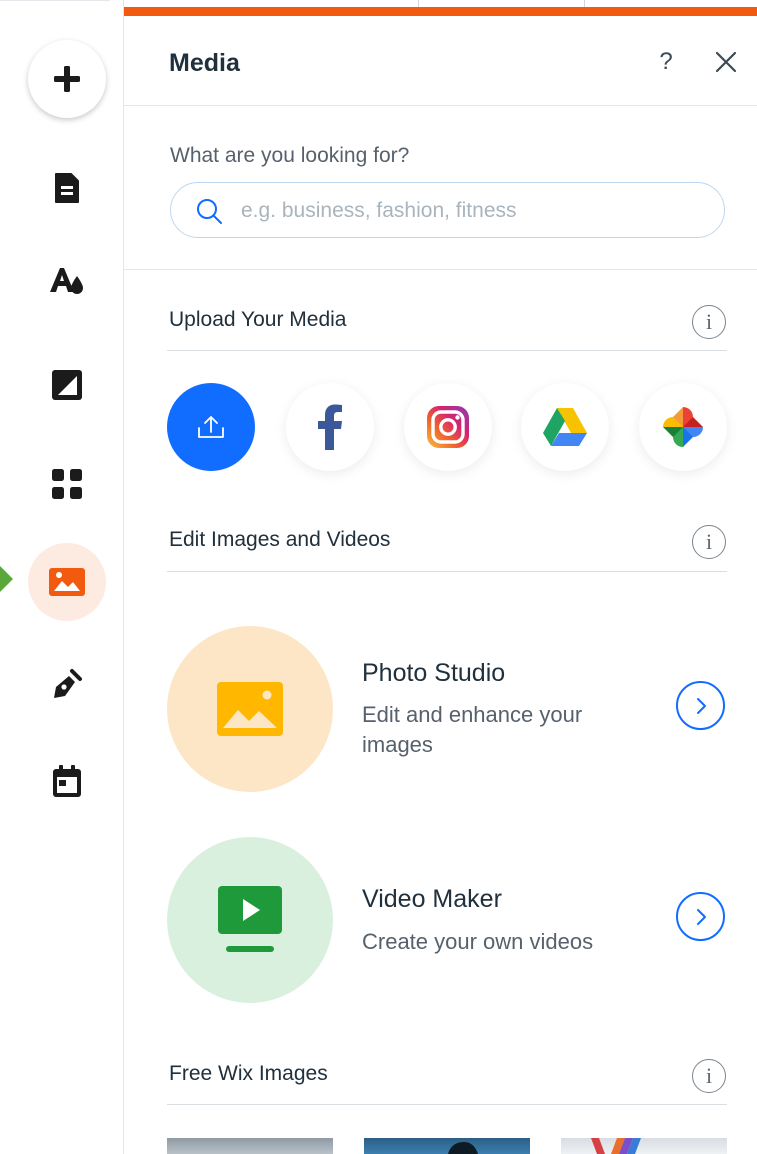 This screenshot has height=1154, width=757. I want to click on apps-icon, so click(67, 484).